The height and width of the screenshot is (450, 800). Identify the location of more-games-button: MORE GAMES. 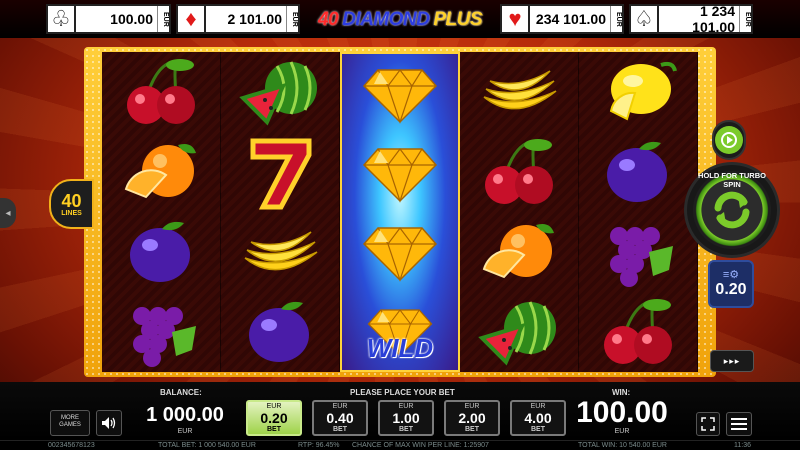
(70, 423).